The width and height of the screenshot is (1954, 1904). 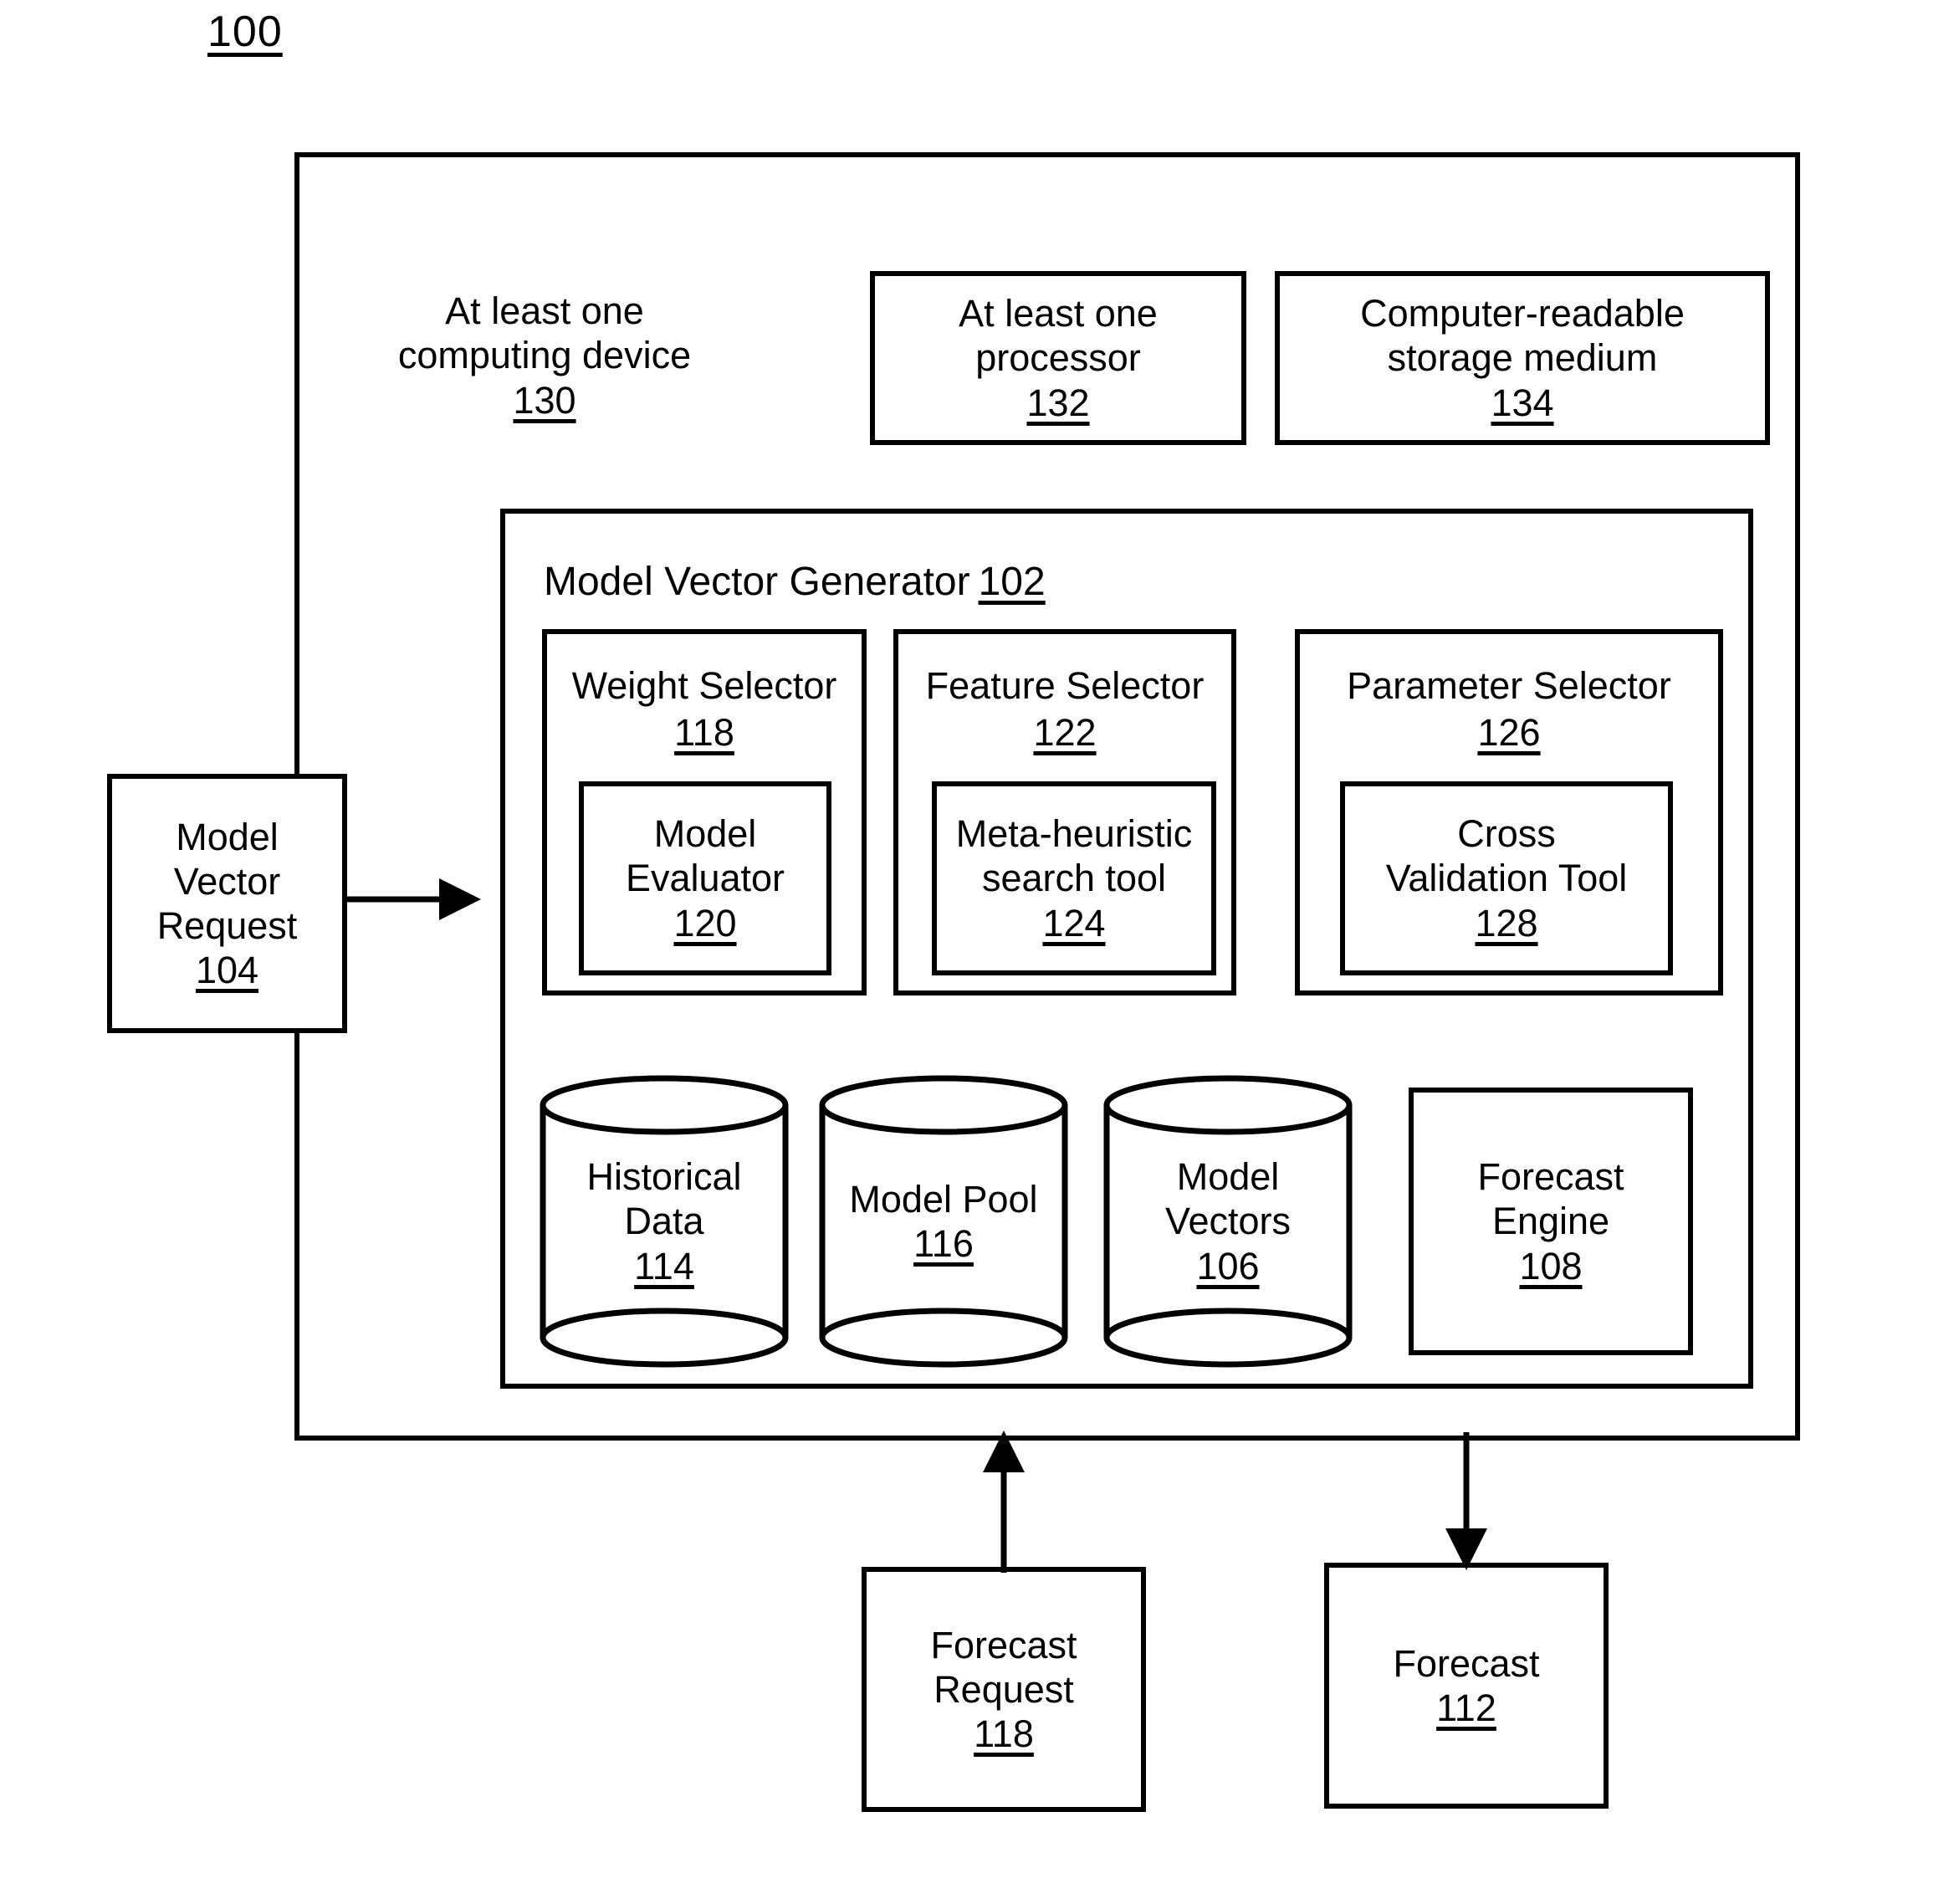 I want to click on model-vector-request-box: Model Vector Request 104, so click(x=227, y=903).